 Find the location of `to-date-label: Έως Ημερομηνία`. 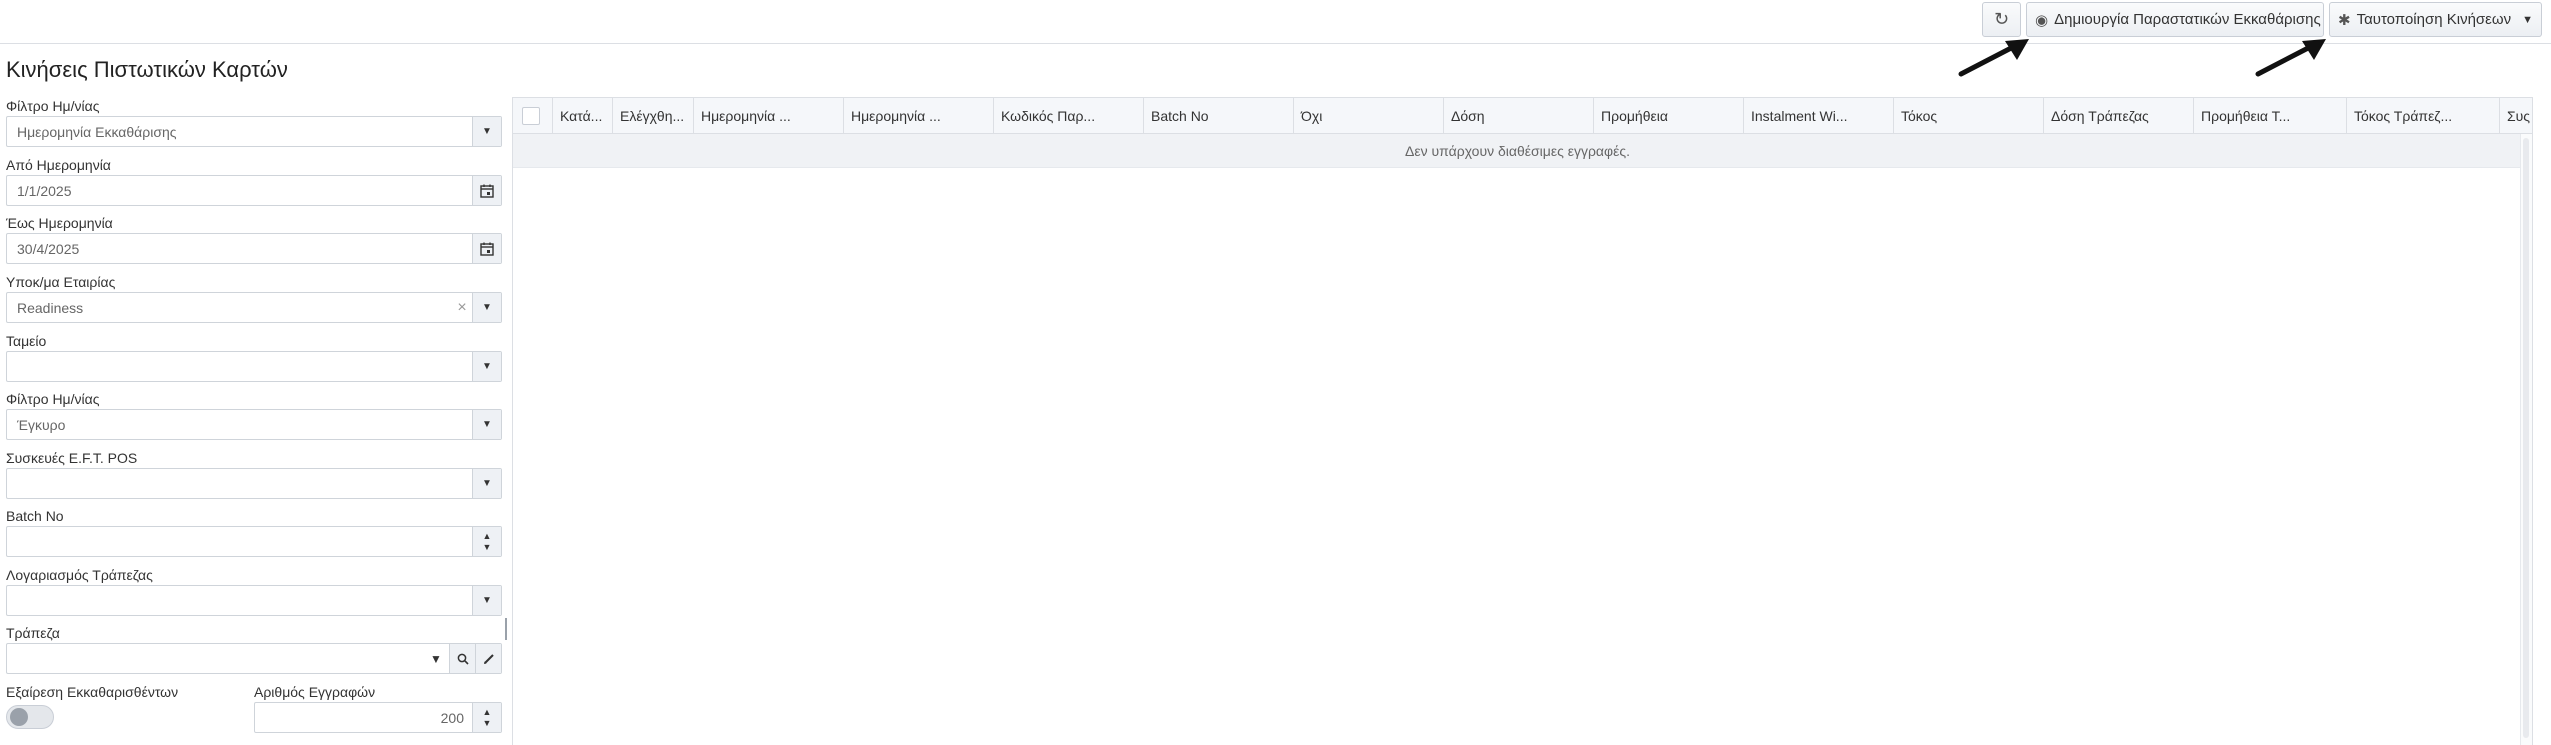

to-date-label: Έως Ημερομηνία is located at coordinates (59, 223).